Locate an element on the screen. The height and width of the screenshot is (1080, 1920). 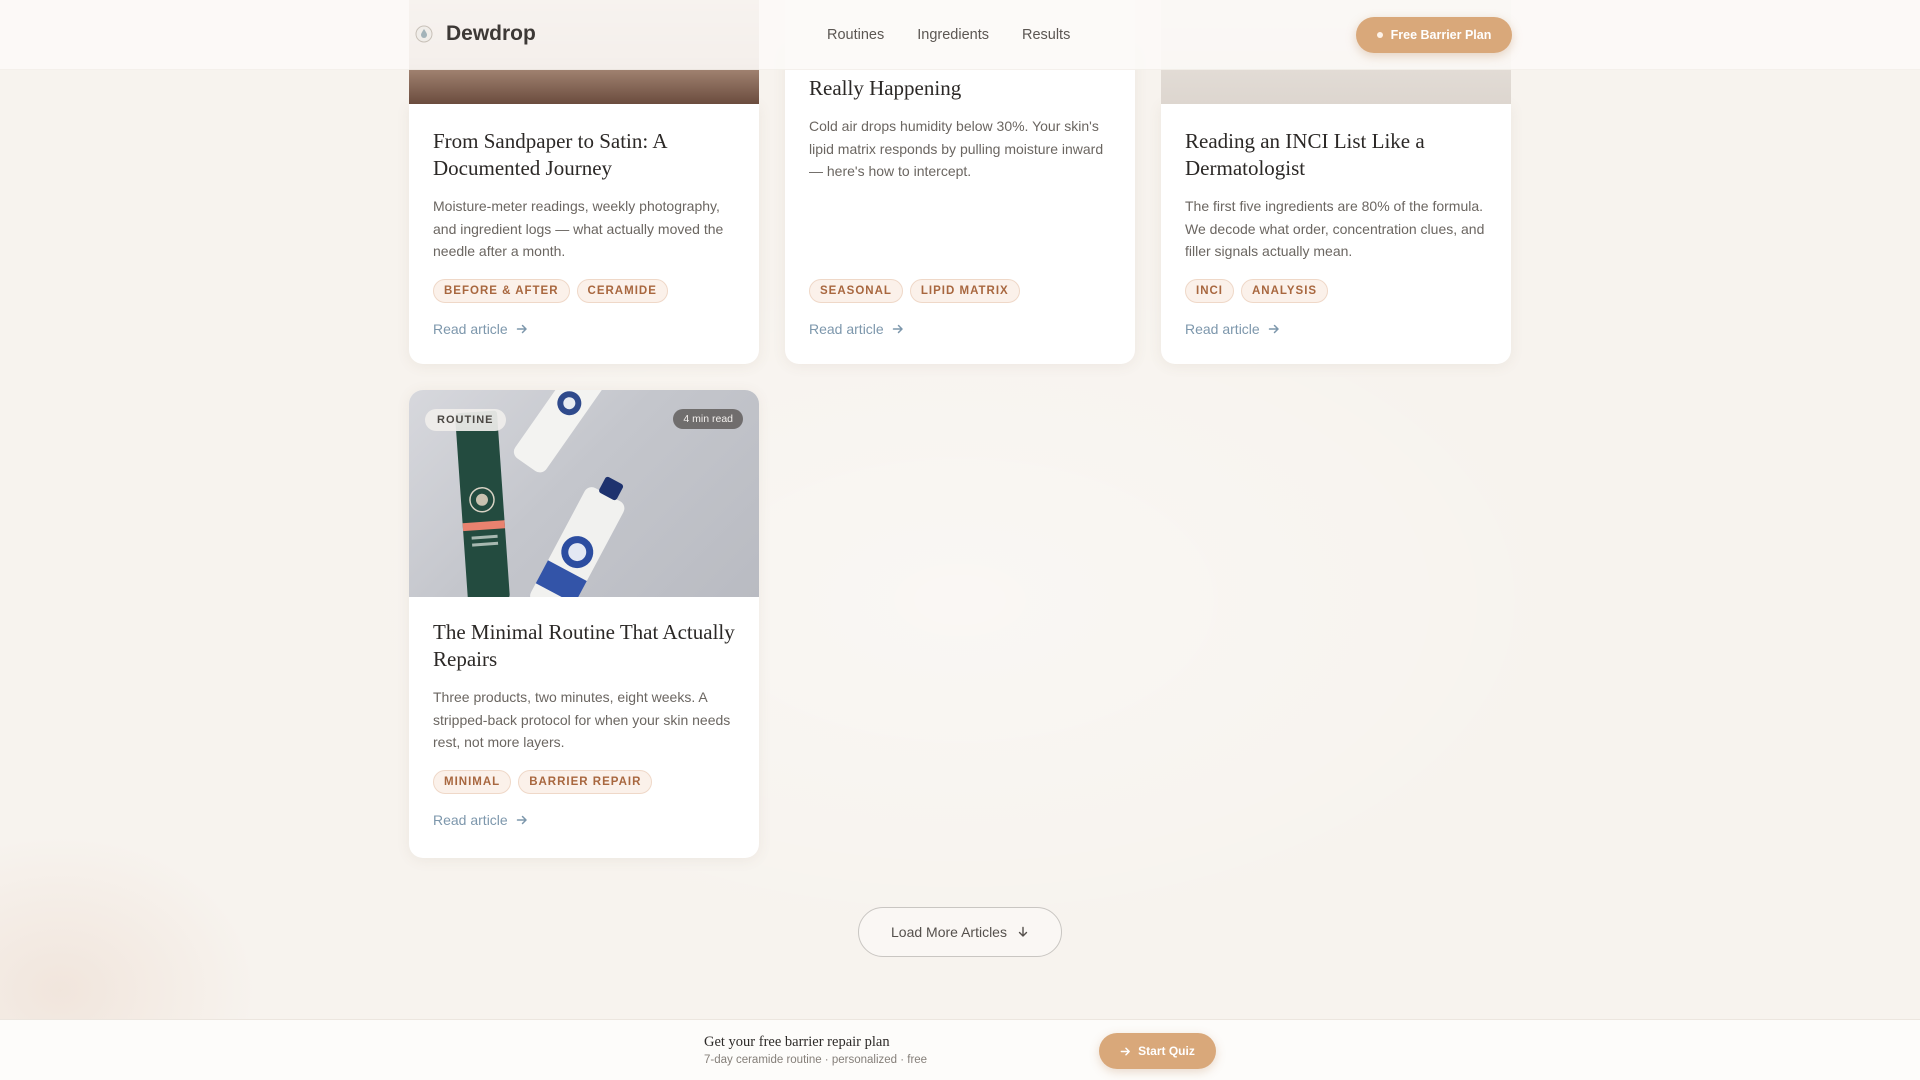
tag: BEFORE & AFTER is located at coordinates (501, 291).